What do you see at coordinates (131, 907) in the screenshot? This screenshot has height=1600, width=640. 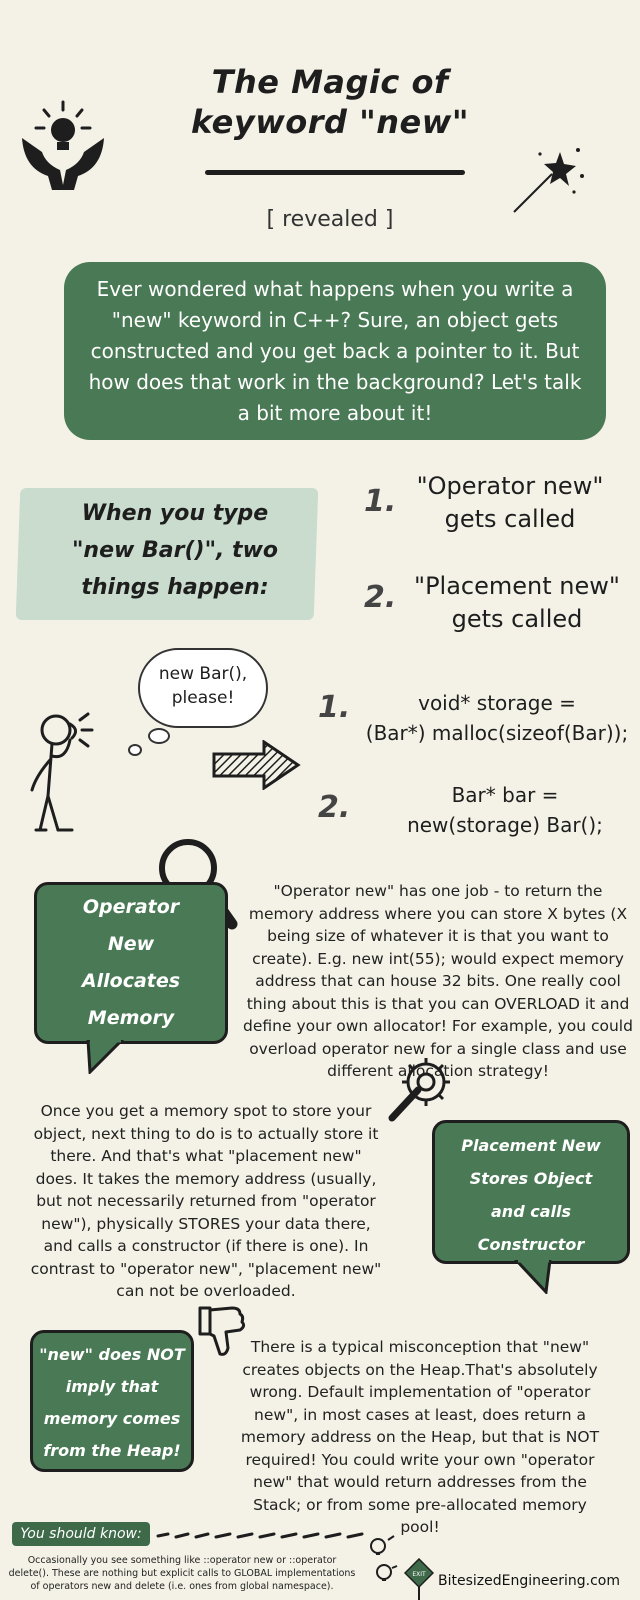 I see `operator-card-line-1: Operator` at bounding box center [131, 907].